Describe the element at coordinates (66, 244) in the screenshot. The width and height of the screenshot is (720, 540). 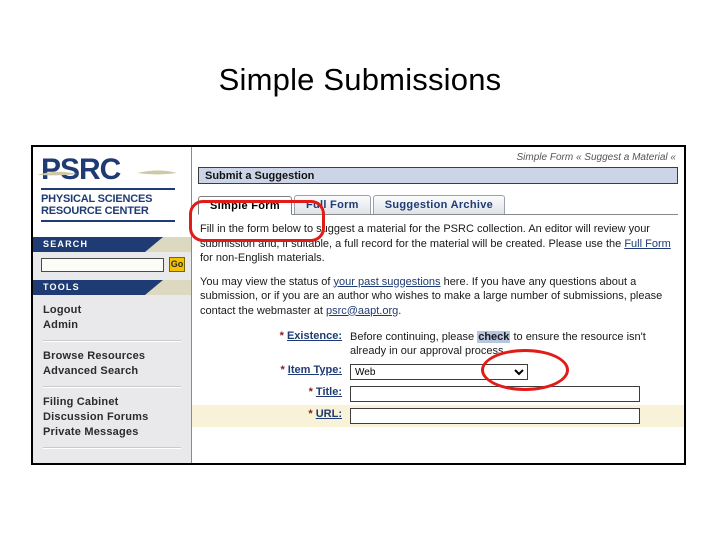
I see `search-panel-heading: SEARCH` at that location.